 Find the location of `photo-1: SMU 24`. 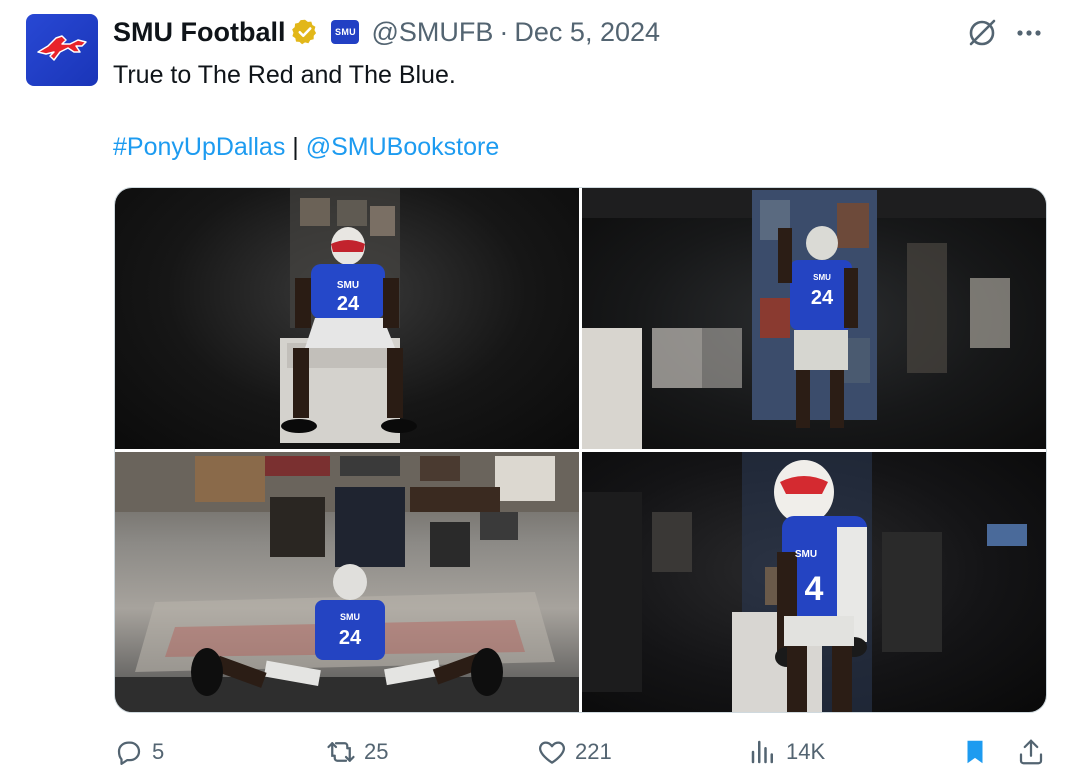

photo-1: SMU 24 is located at coordinates (347, 318).